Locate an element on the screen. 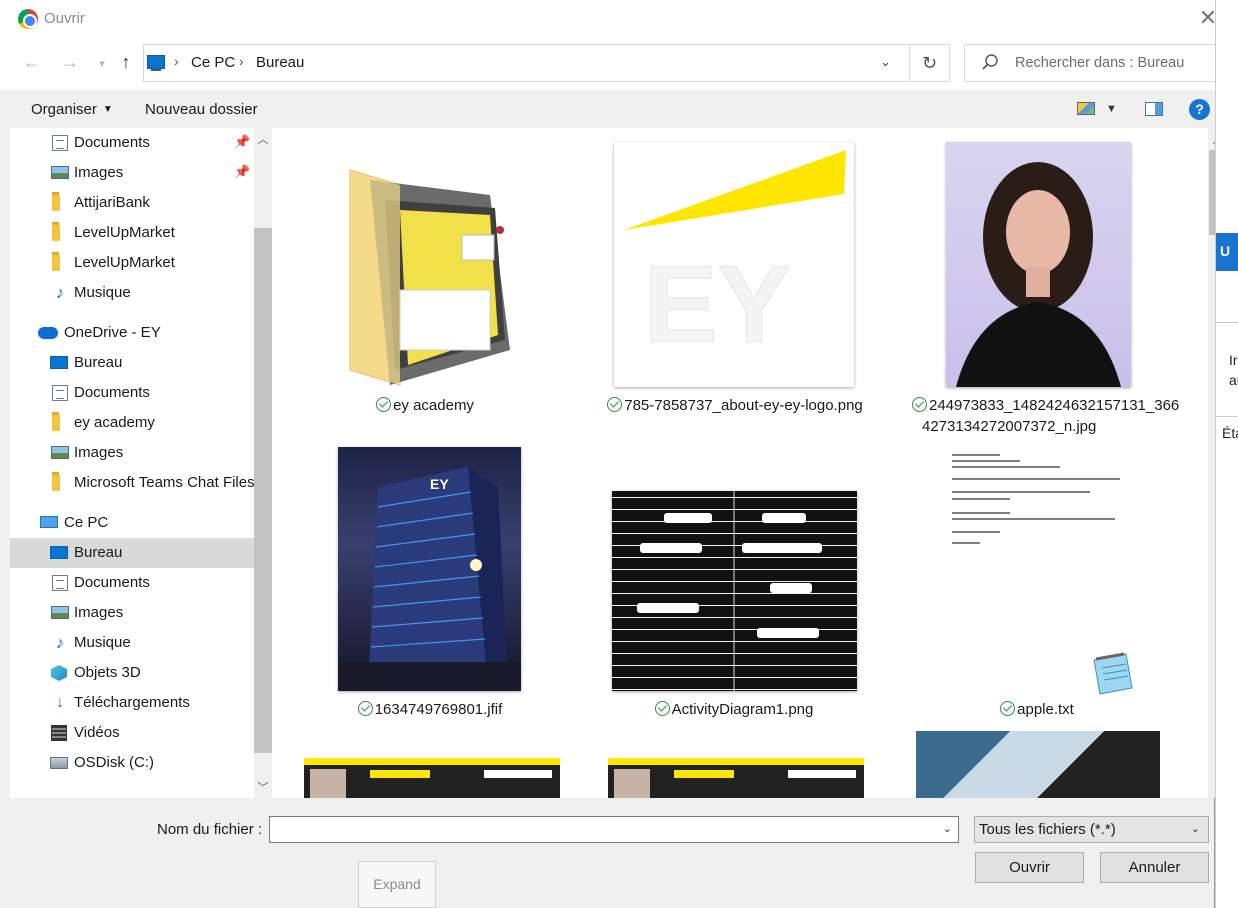  sidebar-item-onedrive-bureau: Bureau is located at coordinates (132, 363).